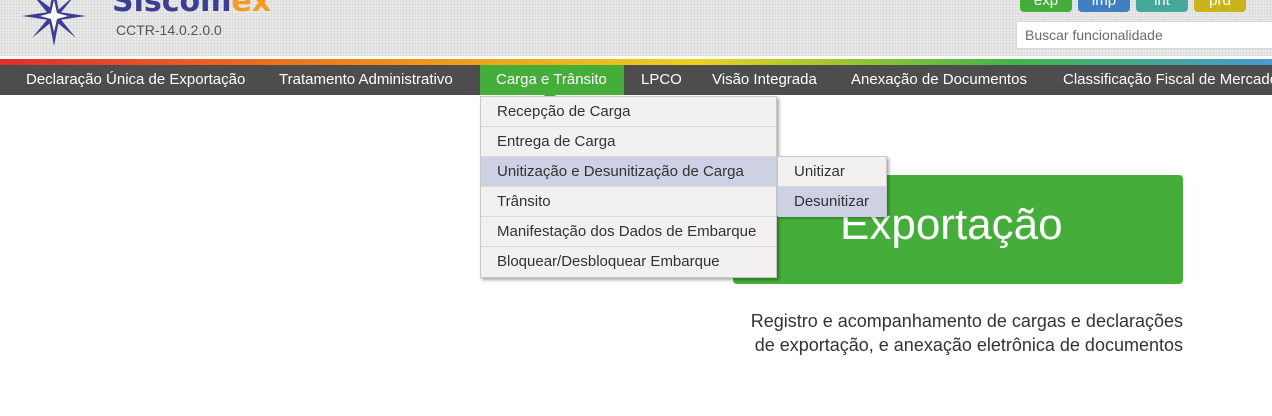 The height and width of the screenshot is (416, 1272). What do you see at coordinates (54, 23) in the screenshot?
I see `compass-star-icon` at bounding box center [54, 23].